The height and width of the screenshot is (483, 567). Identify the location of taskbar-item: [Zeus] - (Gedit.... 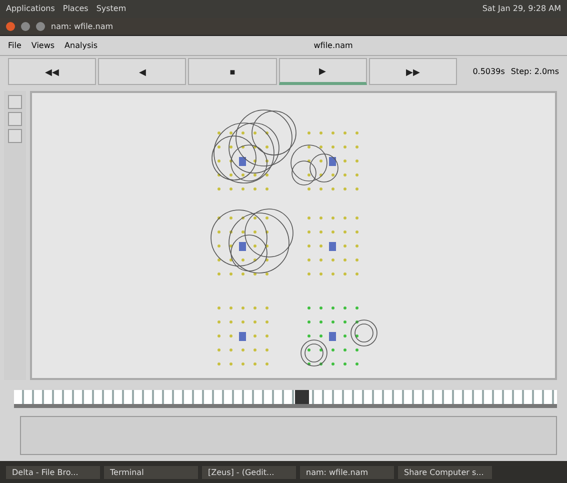
(249, 472).